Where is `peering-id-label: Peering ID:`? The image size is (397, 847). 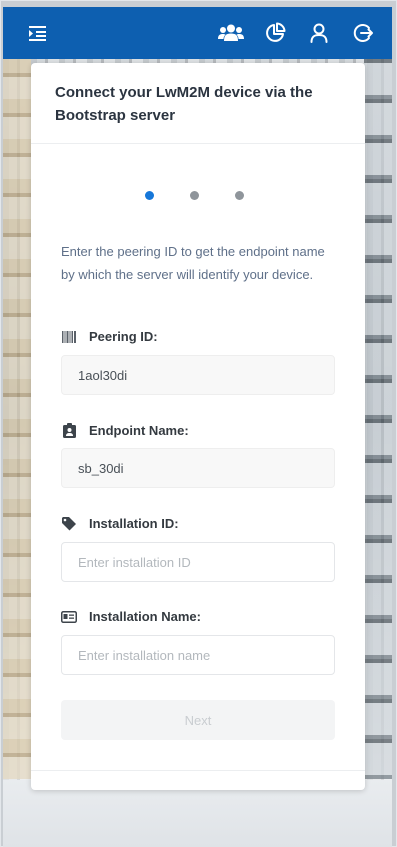
peering-id-label: Peering ID: is located at coordinates (109, 336).